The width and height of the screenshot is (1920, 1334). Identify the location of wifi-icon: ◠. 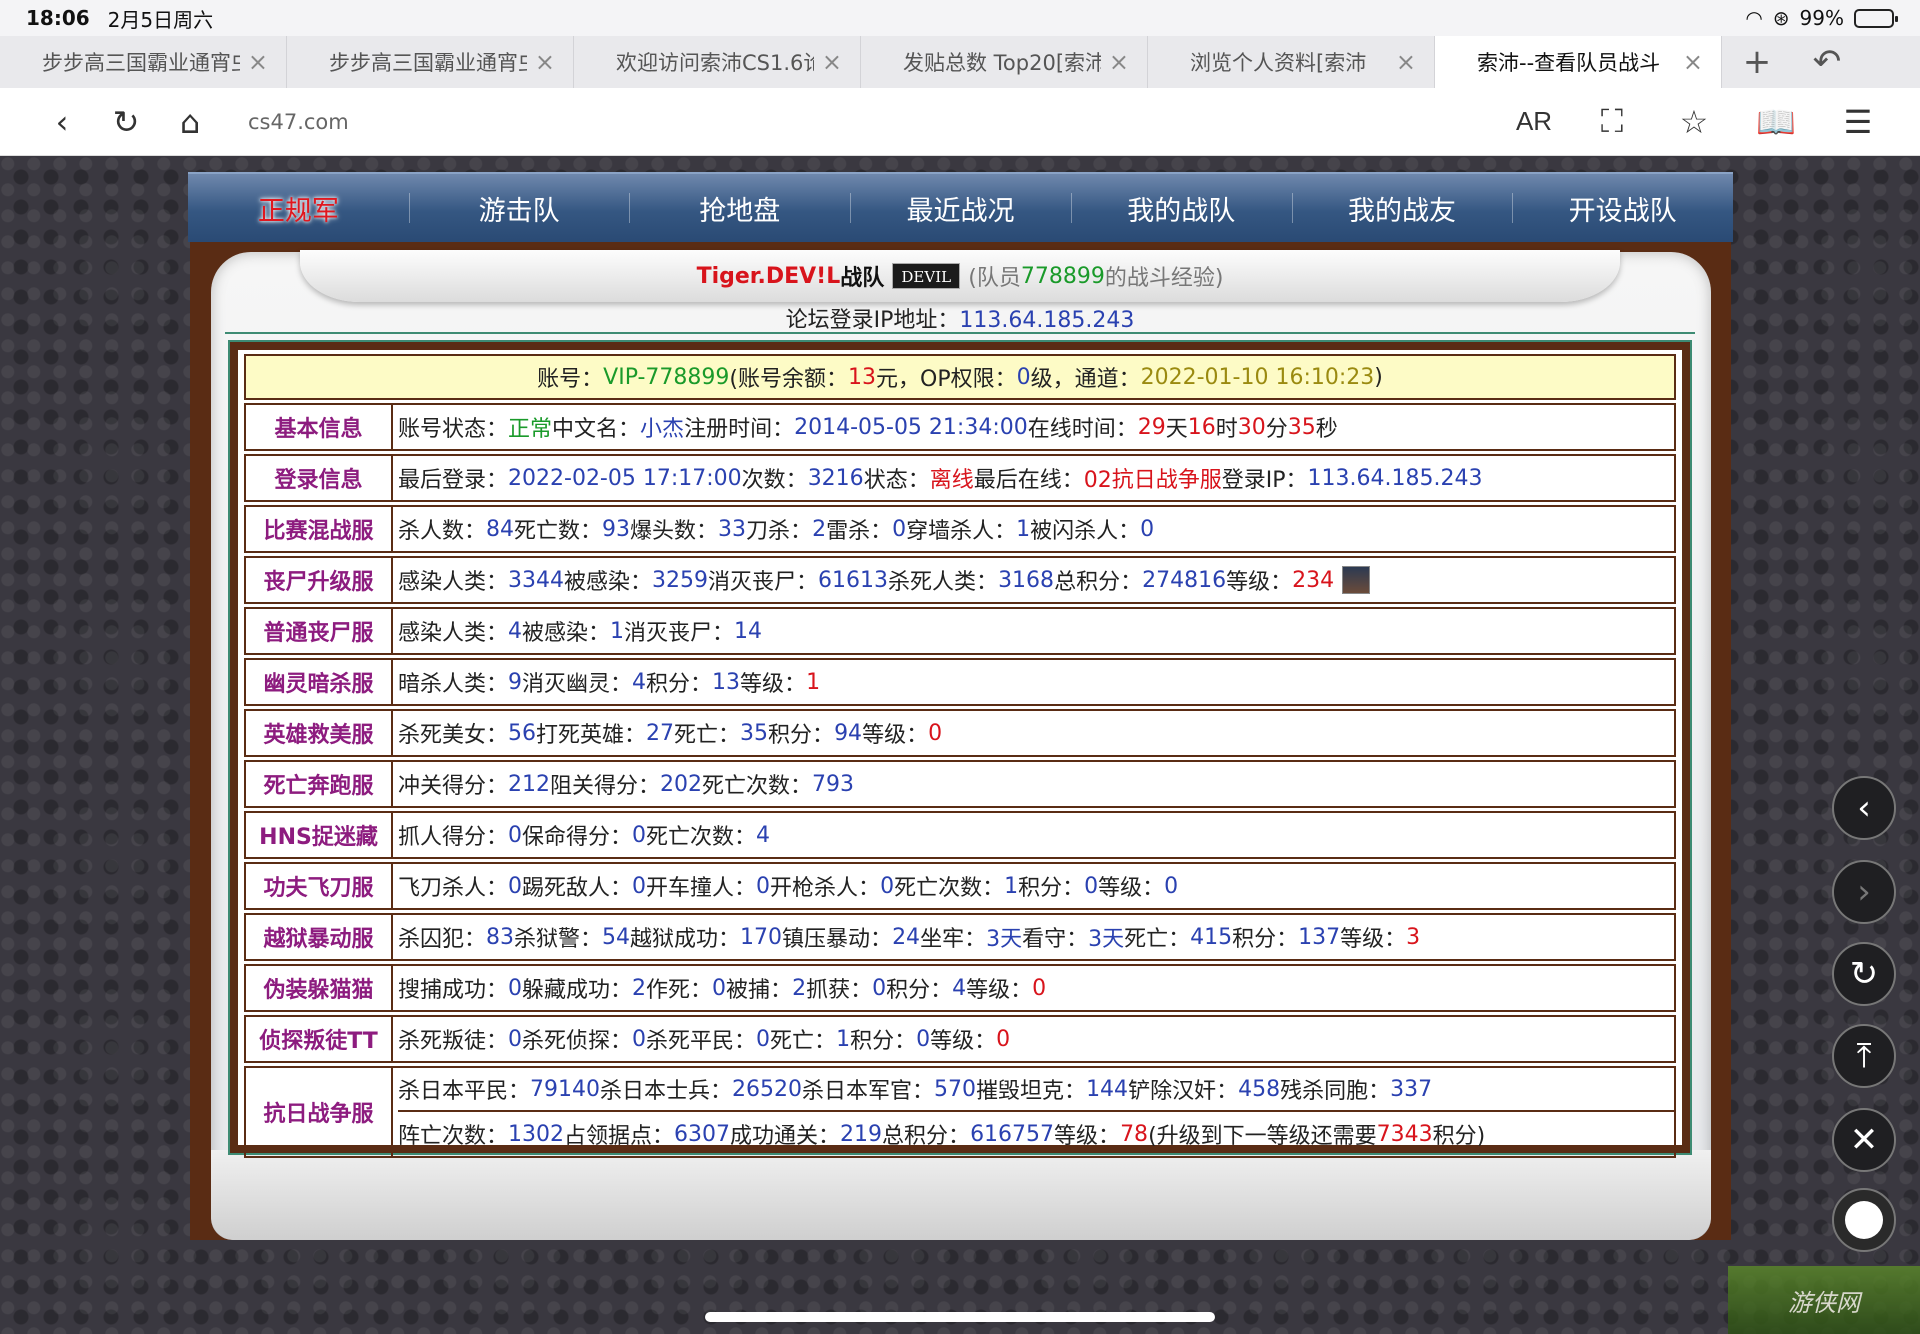
(1754, 18).